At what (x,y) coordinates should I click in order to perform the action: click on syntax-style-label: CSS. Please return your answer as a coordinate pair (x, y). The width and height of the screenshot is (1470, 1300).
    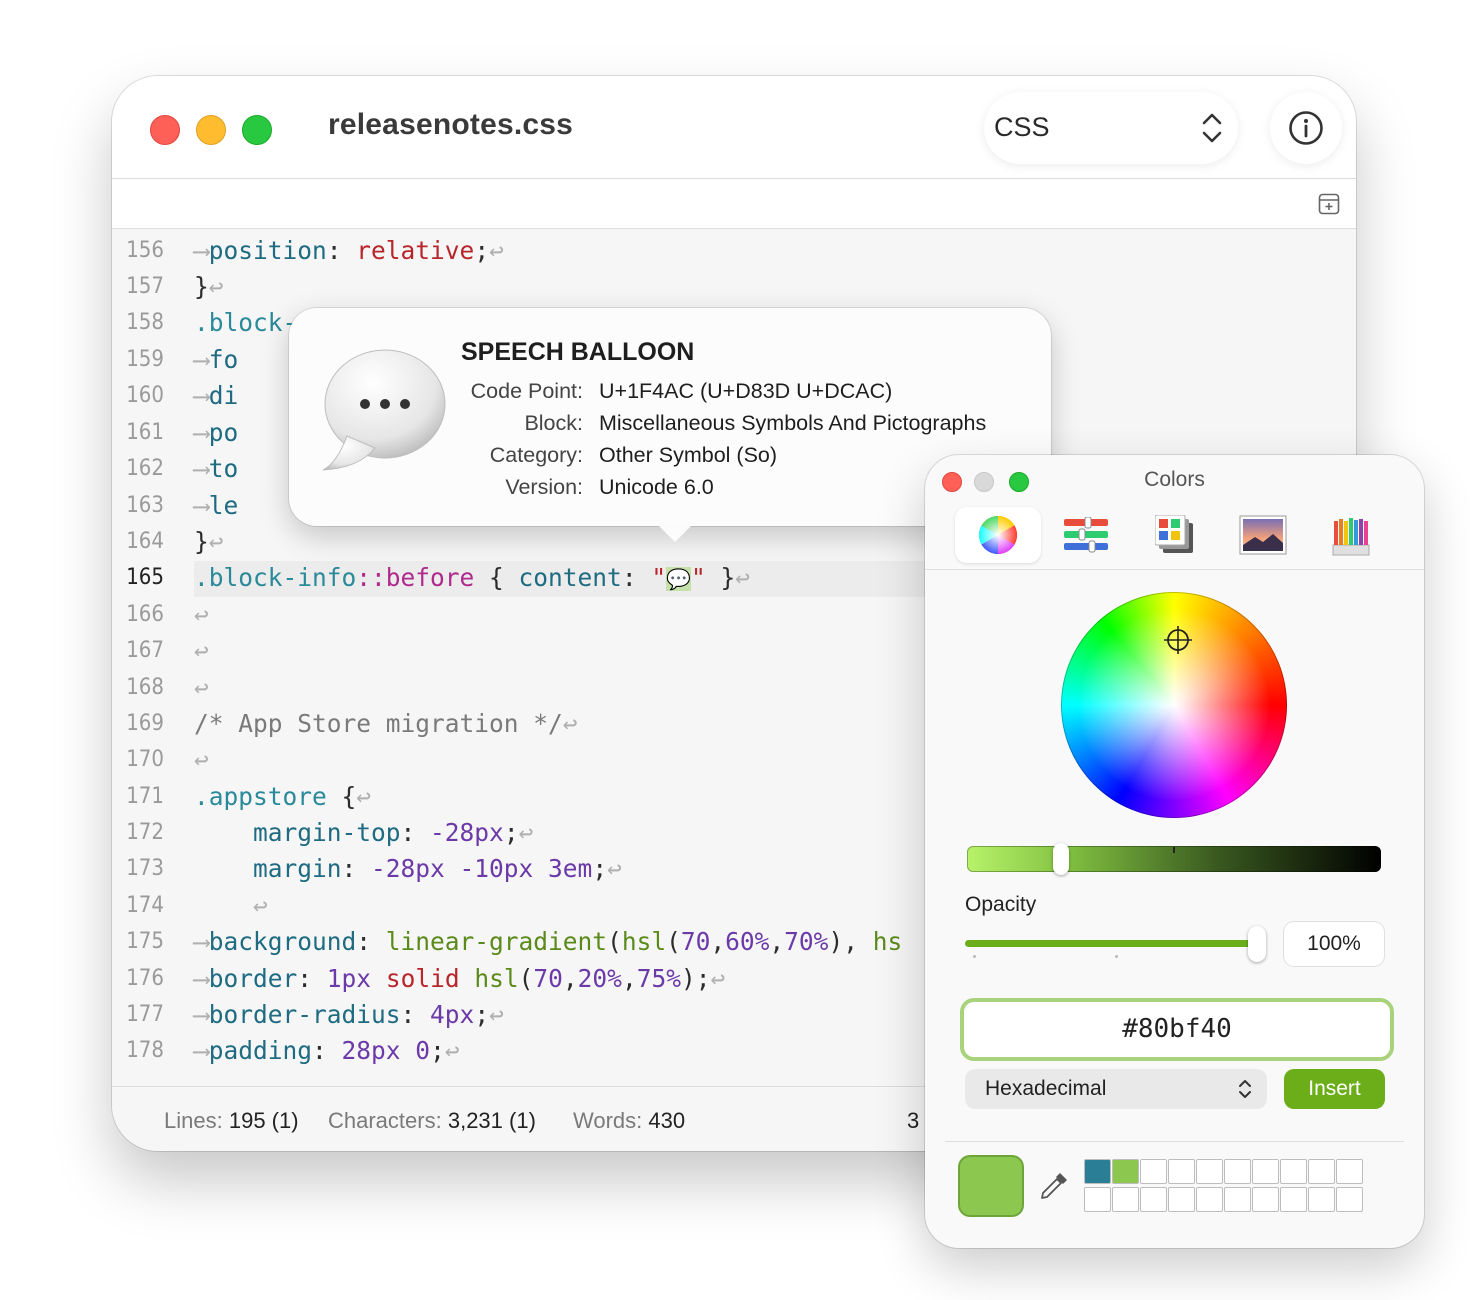
    Looking at the image, I should click on (1022, 127).